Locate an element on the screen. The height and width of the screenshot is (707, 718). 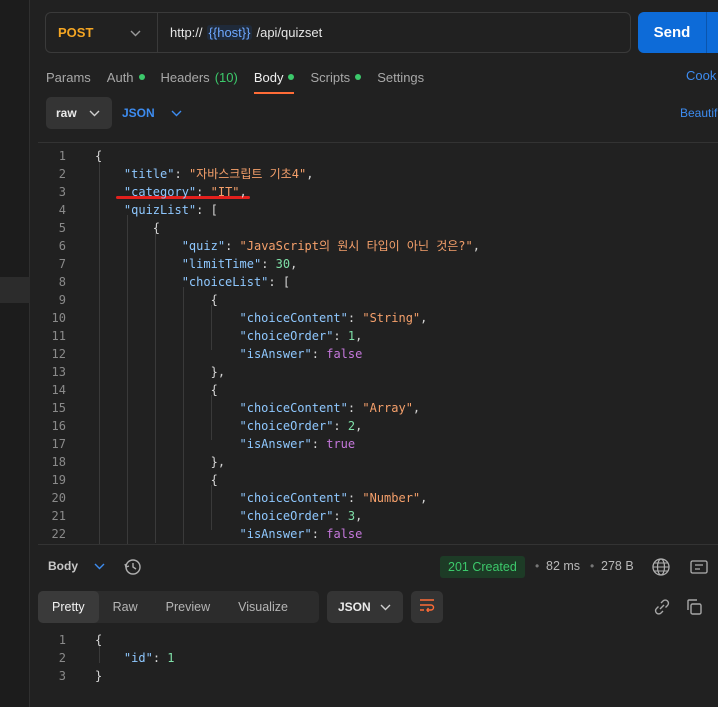
wrap-lines-button is located at coordinates (427, 607).